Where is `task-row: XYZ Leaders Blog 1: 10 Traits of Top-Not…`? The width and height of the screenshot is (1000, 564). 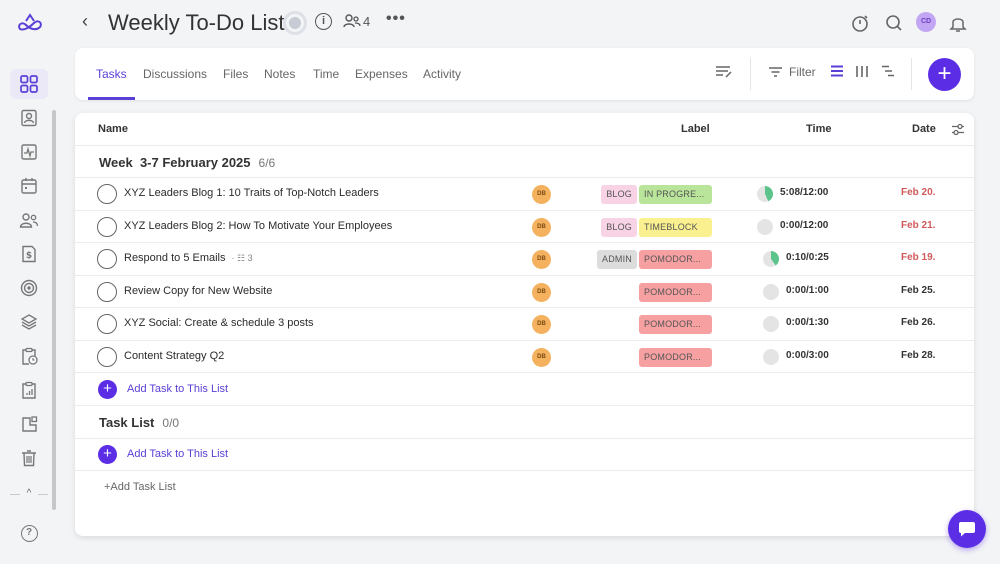
task-row: XYZ Leaders Blog 1: 10 Traits of Top-Not… is located at coordinates (524, 194).